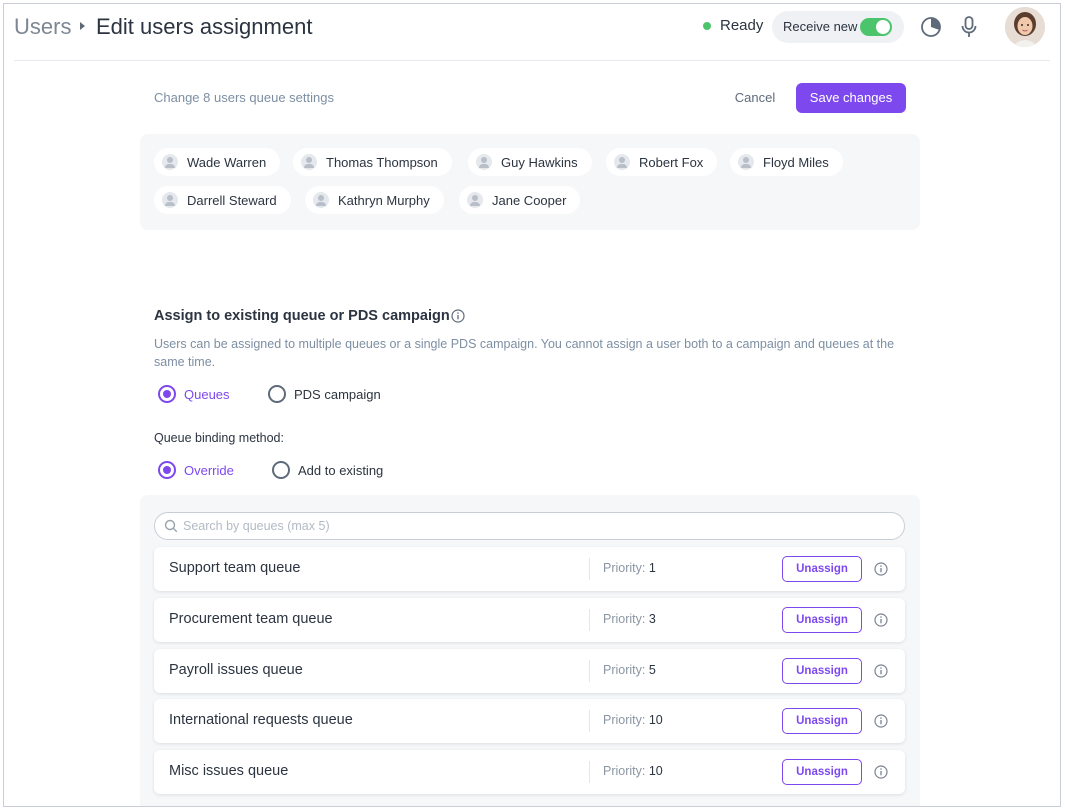 The image size is (1065, 812). Describe the element at coordinates (539, 162) in the screenshot. I see `user-chip-label: Guy Hawkins` at that location.